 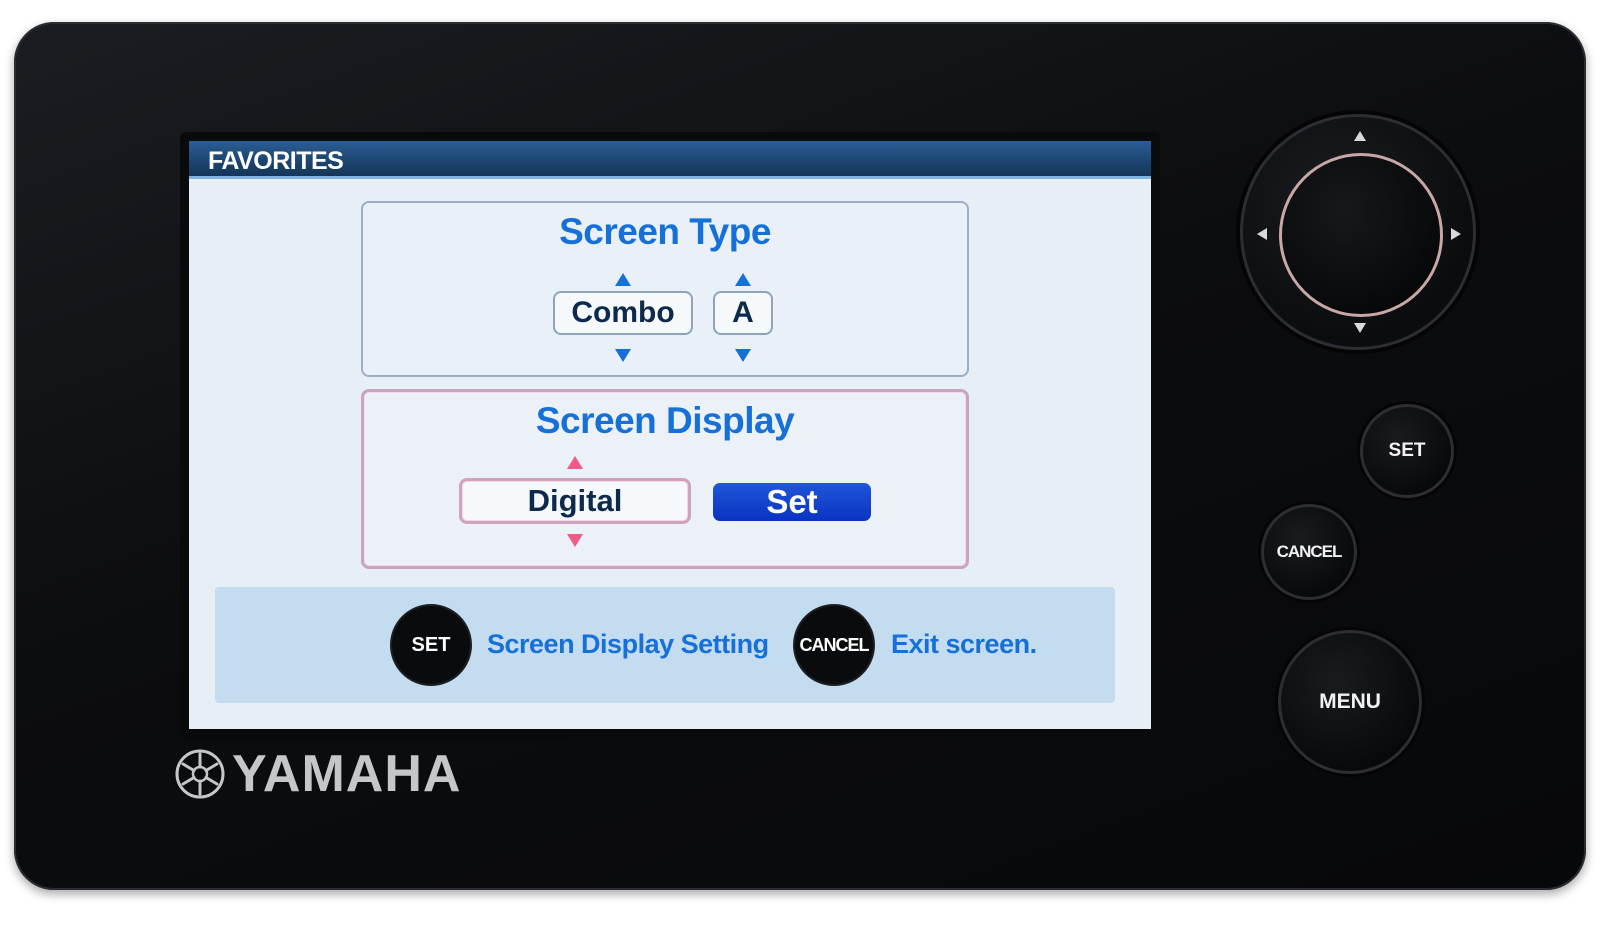 What do you see at coordinates (743, 355) in the screenshot?
I see `variant-down-arrow-icon` at bounding box center [743, 355].